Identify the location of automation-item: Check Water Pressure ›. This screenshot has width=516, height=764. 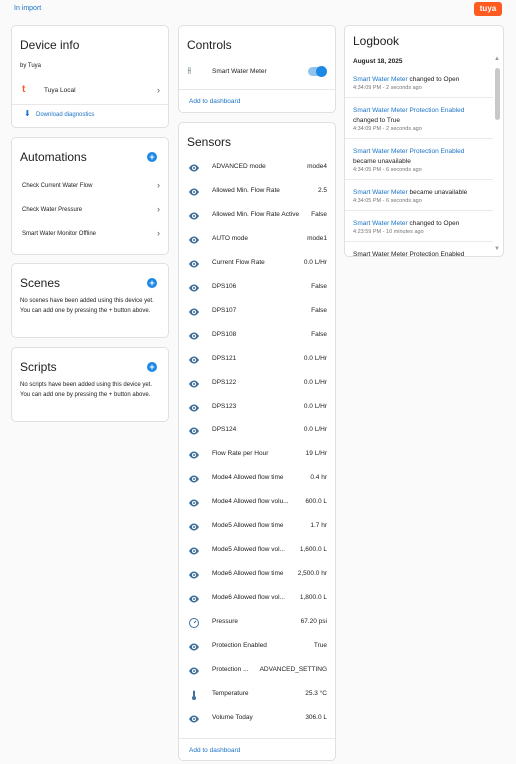
(90, 211).